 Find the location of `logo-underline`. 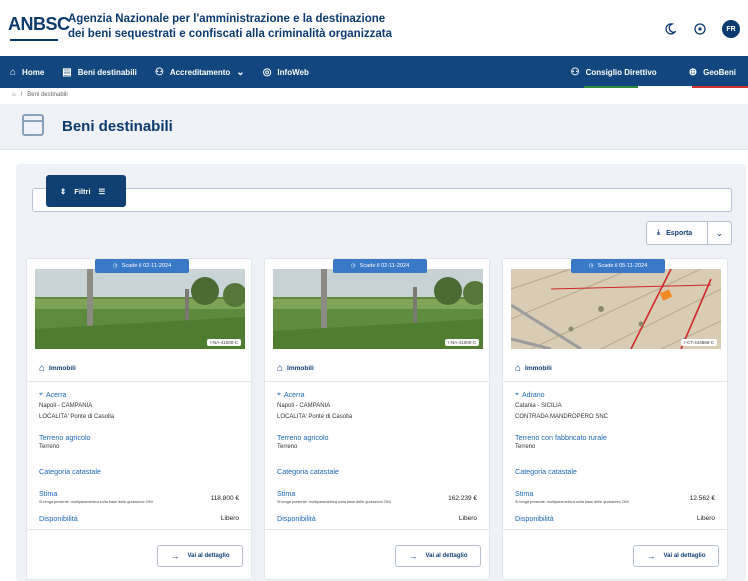

logo-underline is located at coordinates (34, 40).